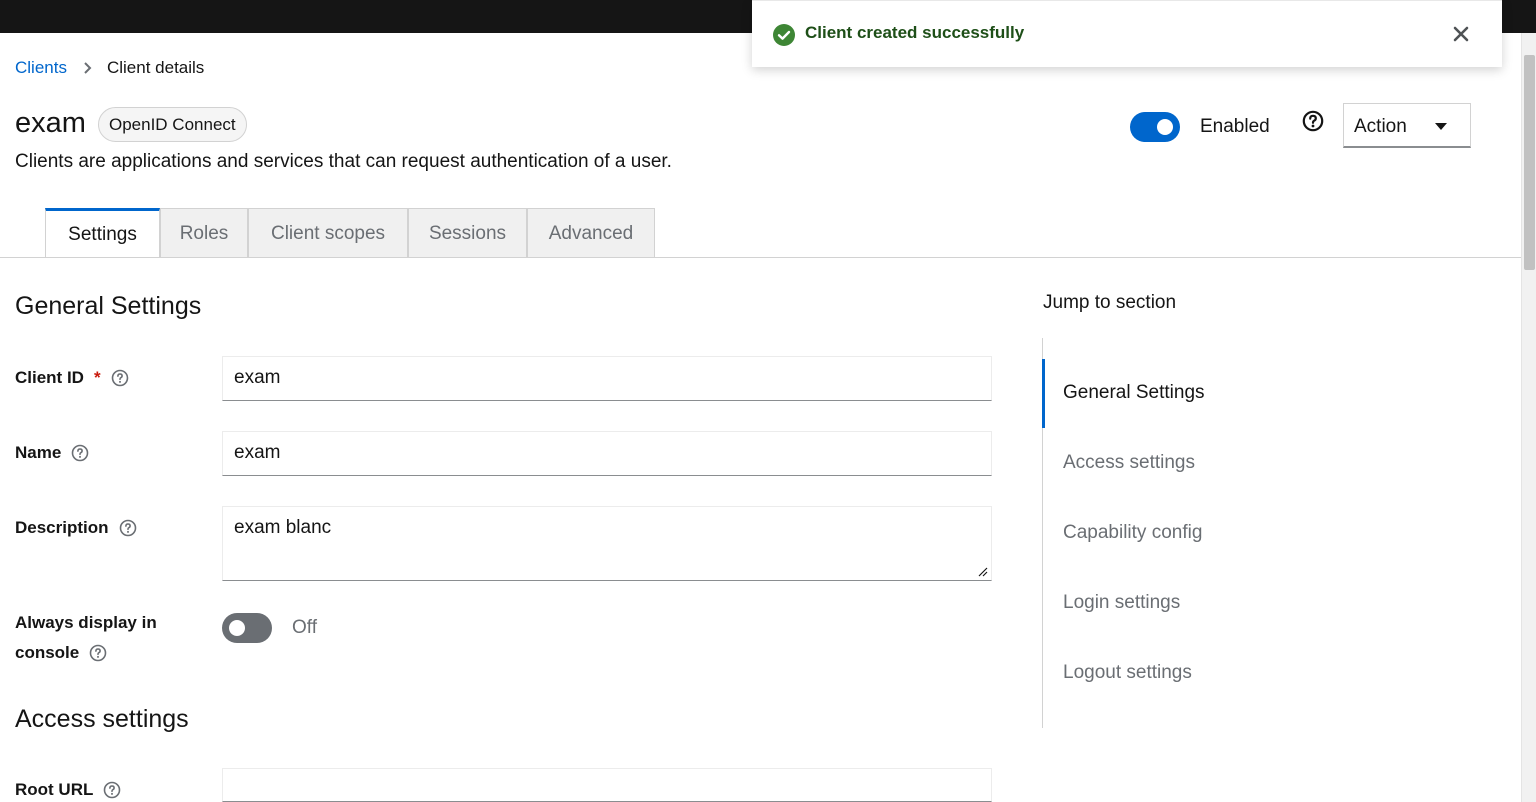 The image size is (1536, 802). Describe the element at coordinates (86, 622) in the screenshot. I see `always-display-label-line1: Always display in` at that location.